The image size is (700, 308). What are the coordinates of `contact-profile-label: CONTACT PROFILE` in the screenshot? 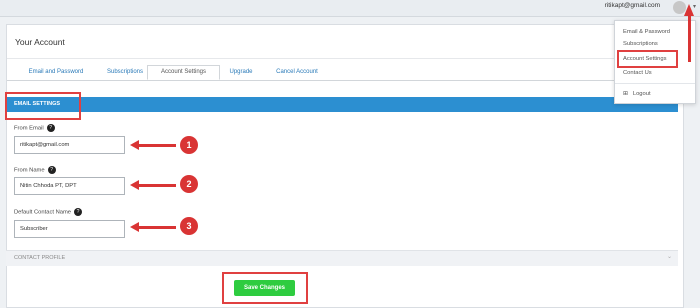 It's located at (40, 258).